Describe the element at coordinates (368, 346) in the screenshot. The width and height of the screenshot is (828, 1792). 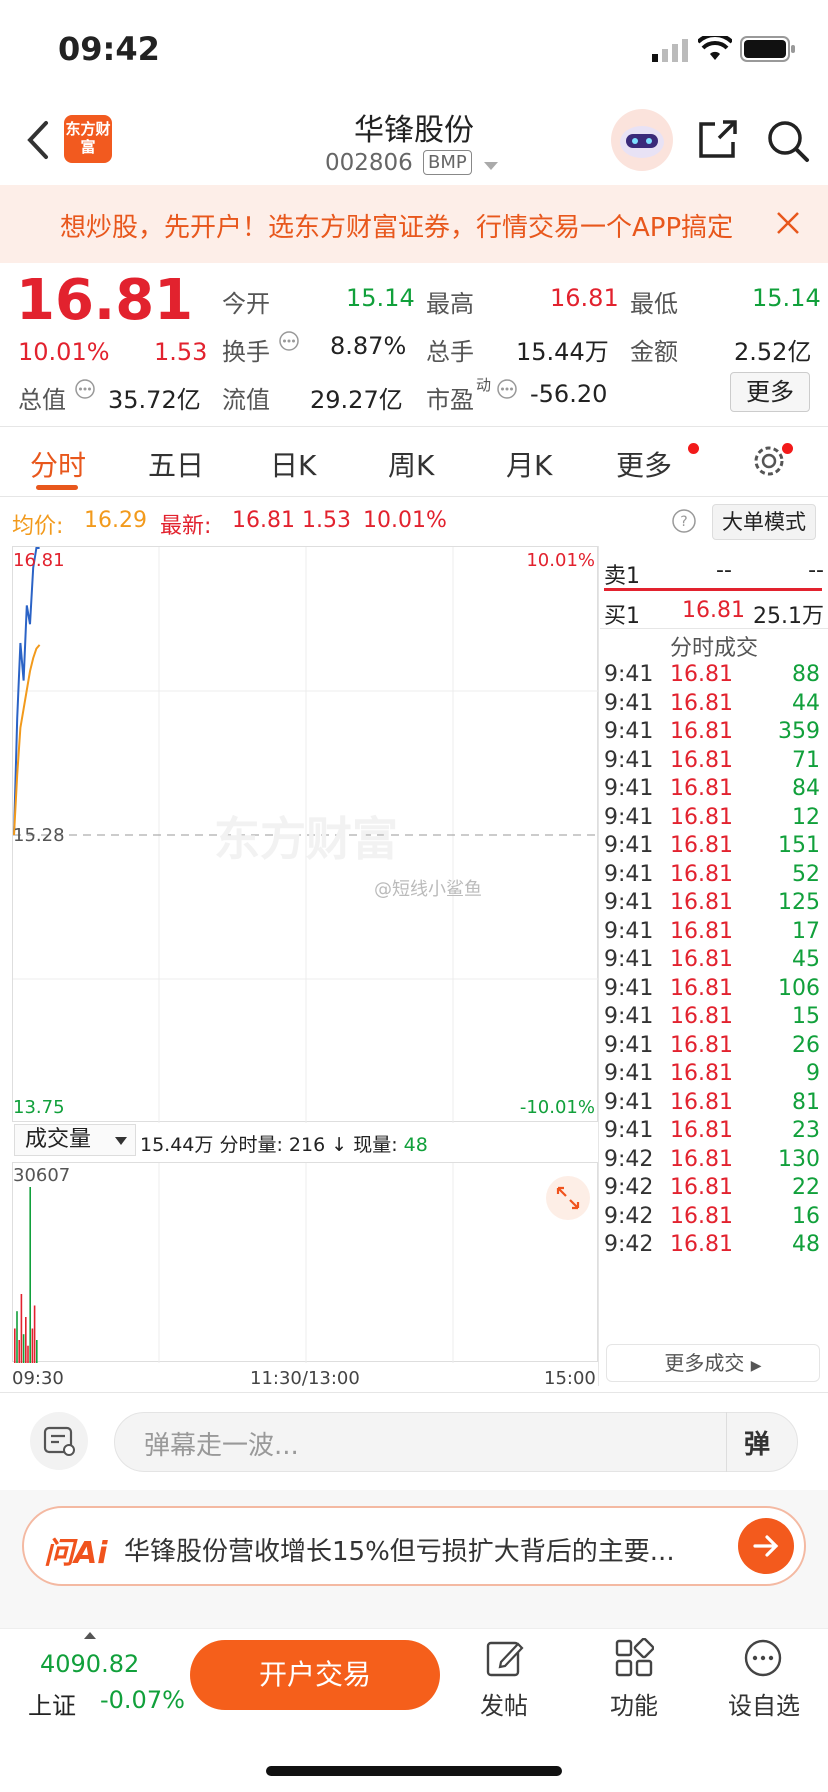
I see `turnover-value: 8.87%` at that location.